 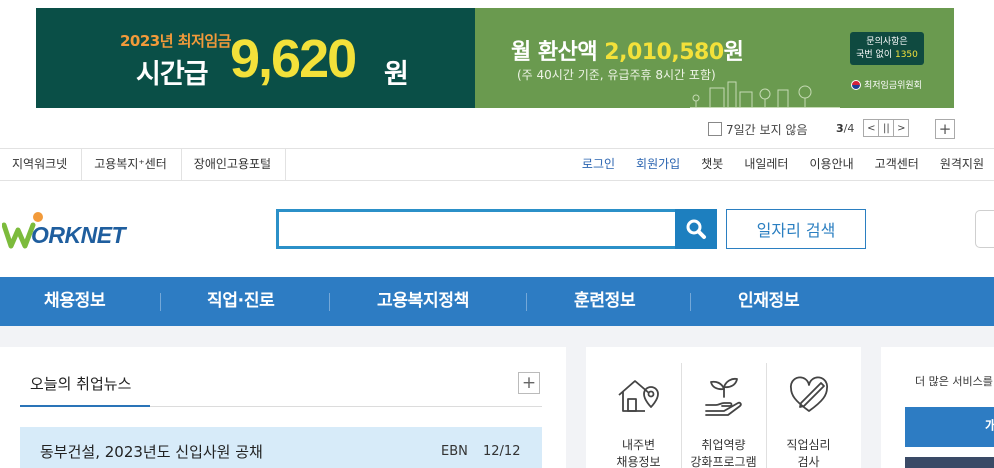 I want to click on family-site-disabled-portal: 장애인고용포털, so click(x=234, y=164).